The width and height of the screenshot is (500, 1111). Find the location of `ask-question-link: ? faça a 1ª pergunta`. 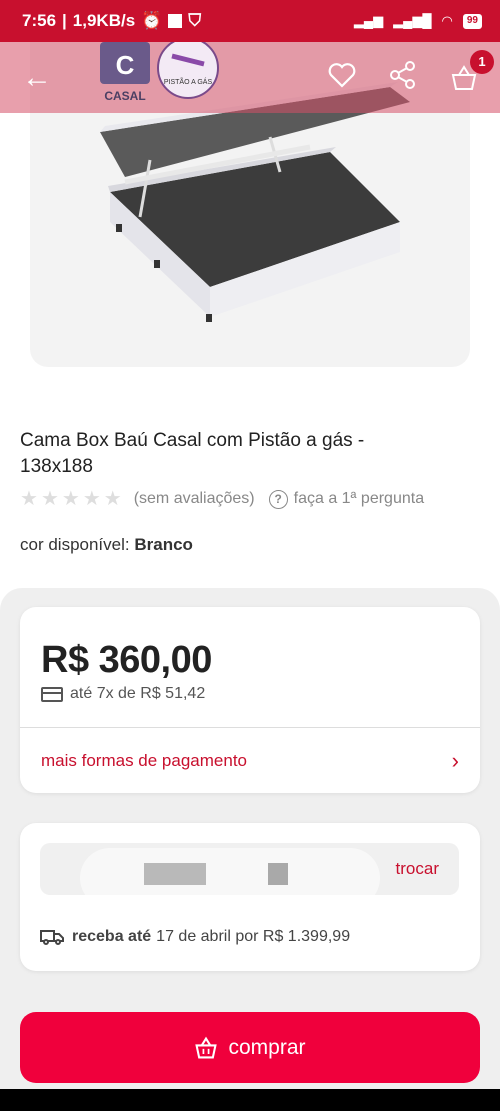

ask-question-link: ? faça a 1ª pergunta is located at coordinates (346, 499).